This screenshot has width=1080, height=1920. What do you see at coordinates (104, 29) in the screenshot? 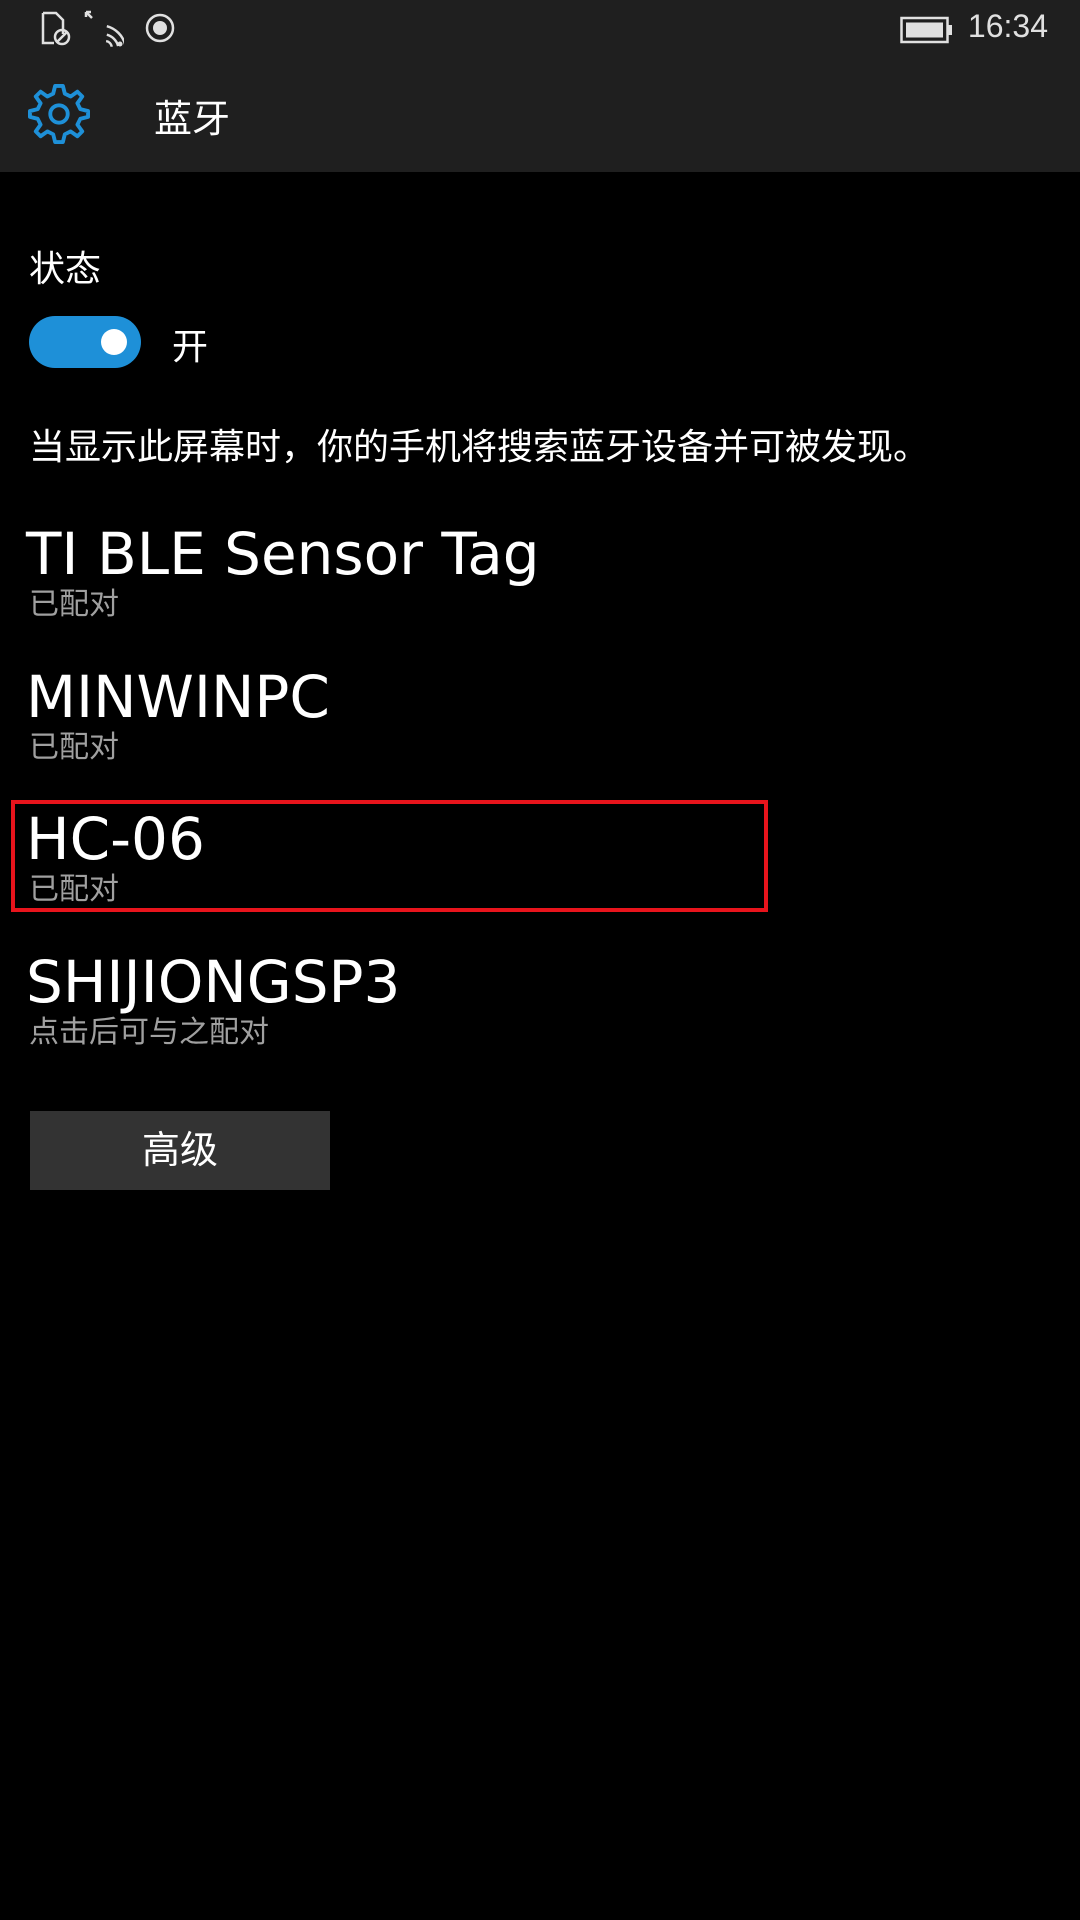
I see `wifi-icon` at bounding box center [104, 29].